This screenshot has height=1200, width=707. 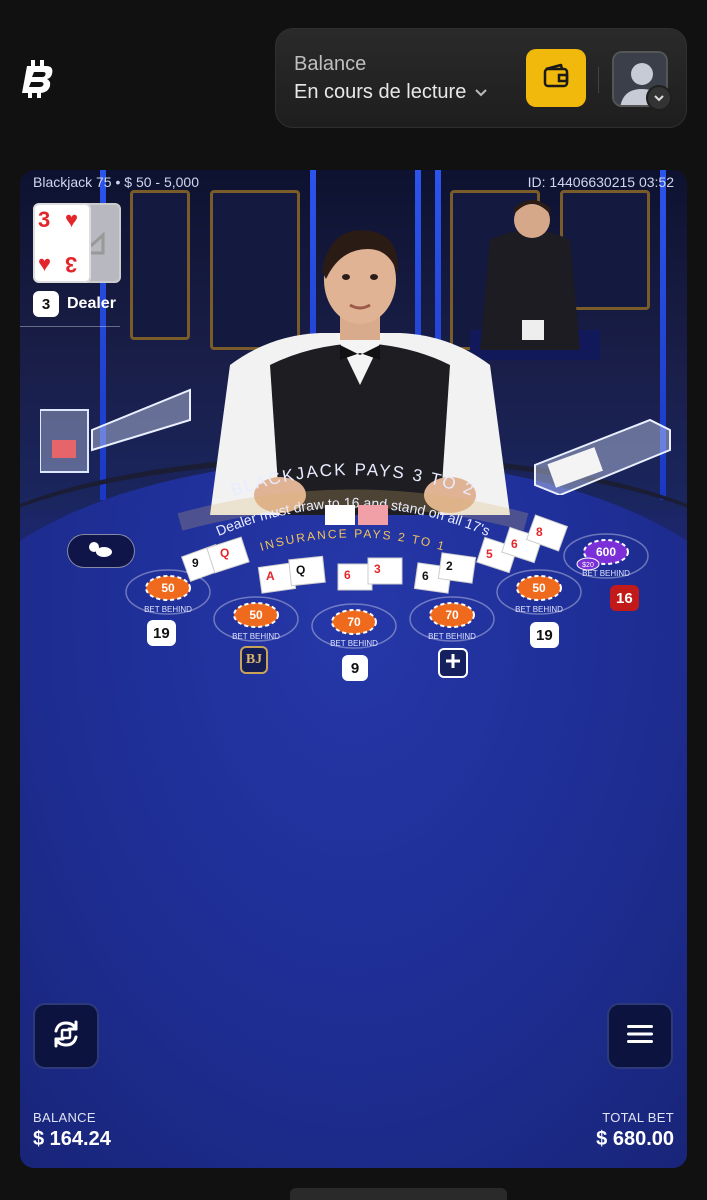 What do you see at coordinates (624, 598) in the screenshot?
I see `seat-score: 16` at bounding box center [624, 598].